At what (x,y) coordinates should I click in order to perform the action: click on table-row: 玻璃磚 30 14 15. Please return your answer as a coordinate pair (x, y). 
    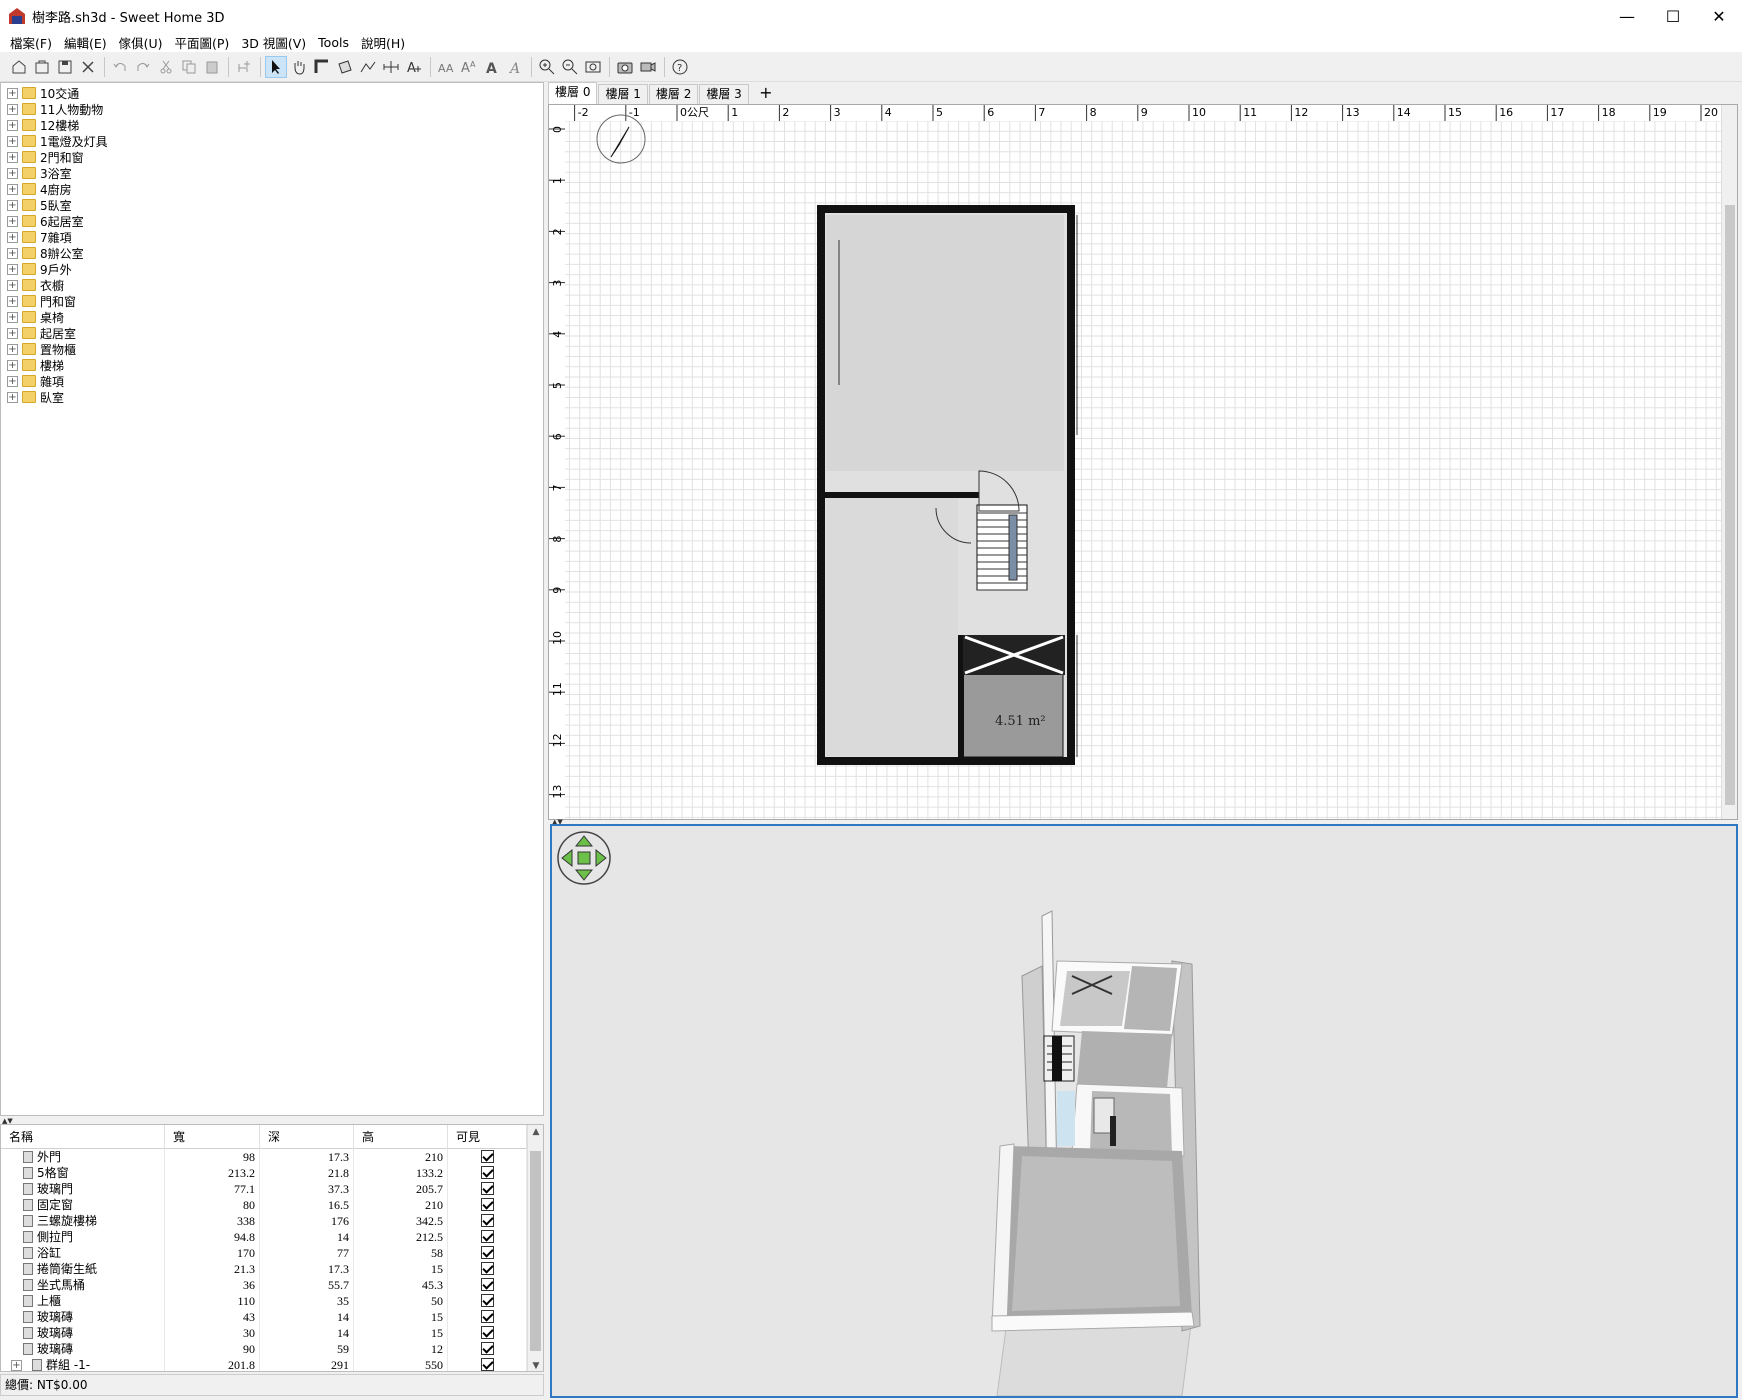
    Looking at the image, I should click on (264, 1333).